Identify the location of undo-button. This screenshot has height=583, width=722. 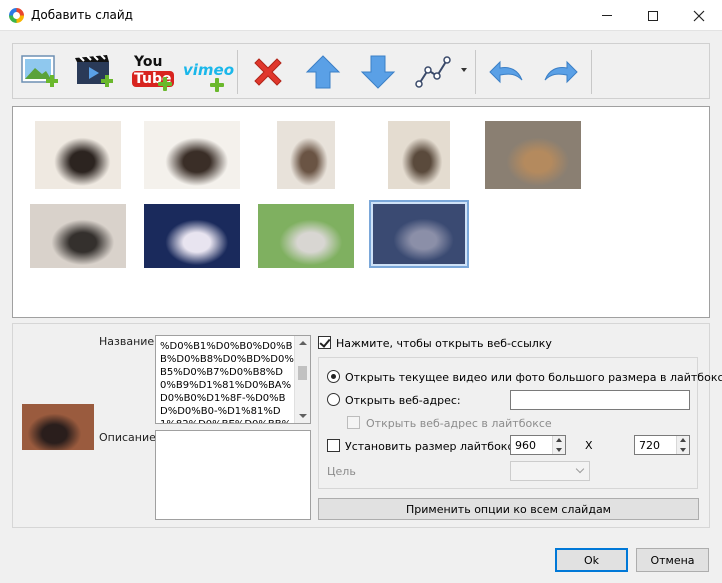
(506, 72).